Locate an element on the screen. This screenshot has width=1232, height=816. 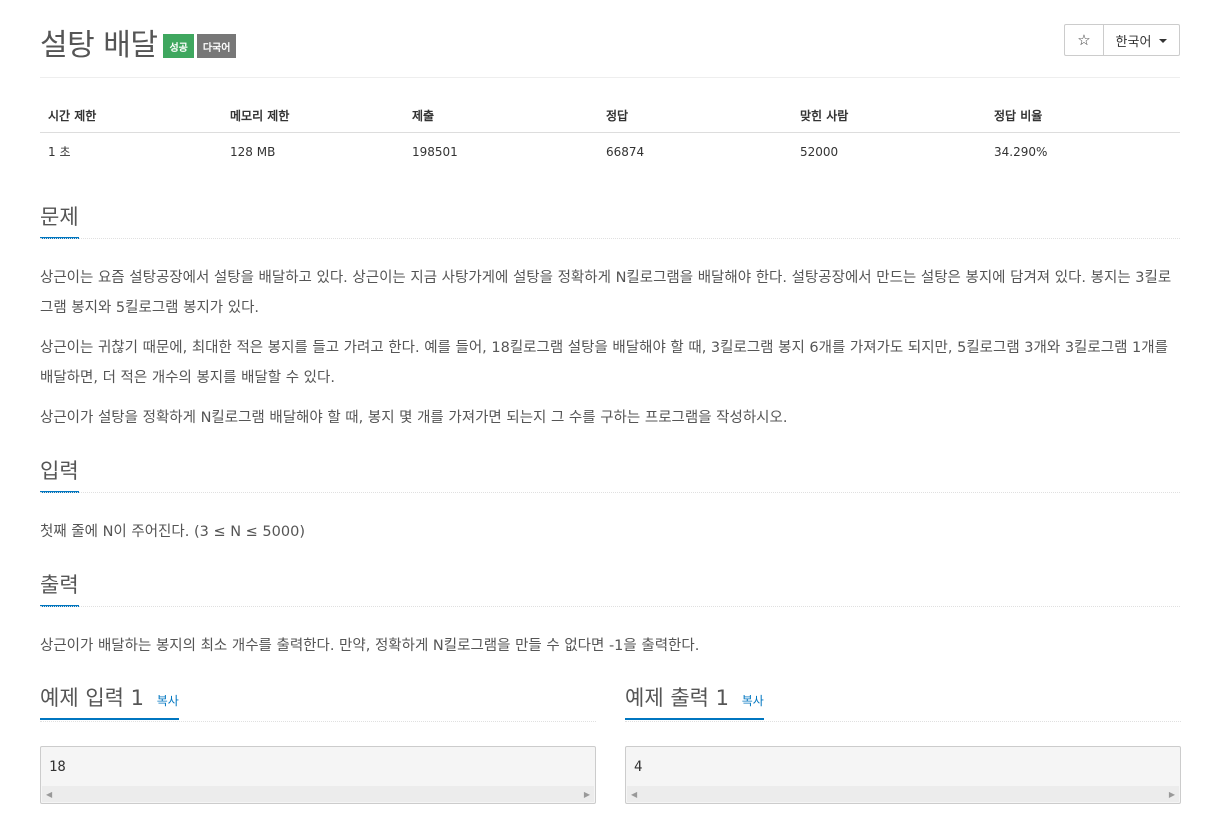
problem-header: 설탕 배달 성공 다국어 is located at coordinates (138, 42).